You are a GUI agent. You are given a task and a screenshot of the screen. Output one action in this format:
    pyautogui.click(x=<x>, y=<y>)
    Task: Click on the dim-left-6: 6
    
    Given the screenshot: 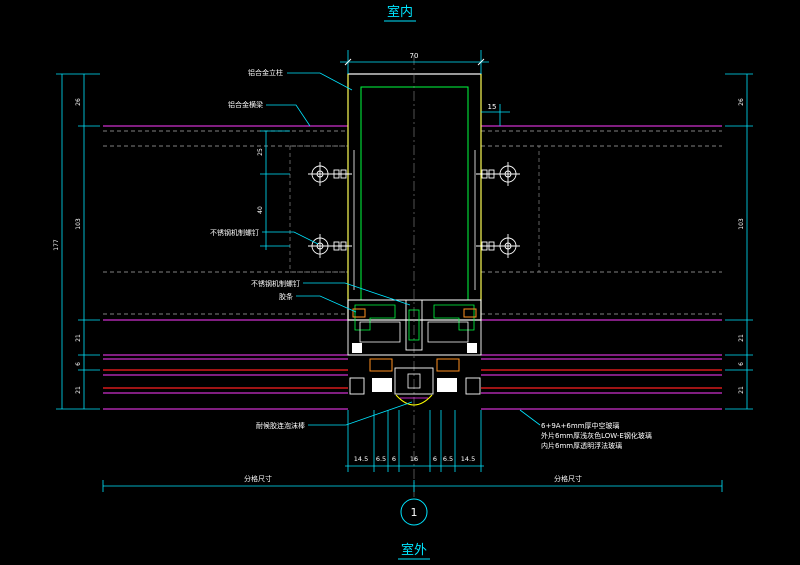 What is the action you would take?
    pyautogui.click(x=78, y=364)
    